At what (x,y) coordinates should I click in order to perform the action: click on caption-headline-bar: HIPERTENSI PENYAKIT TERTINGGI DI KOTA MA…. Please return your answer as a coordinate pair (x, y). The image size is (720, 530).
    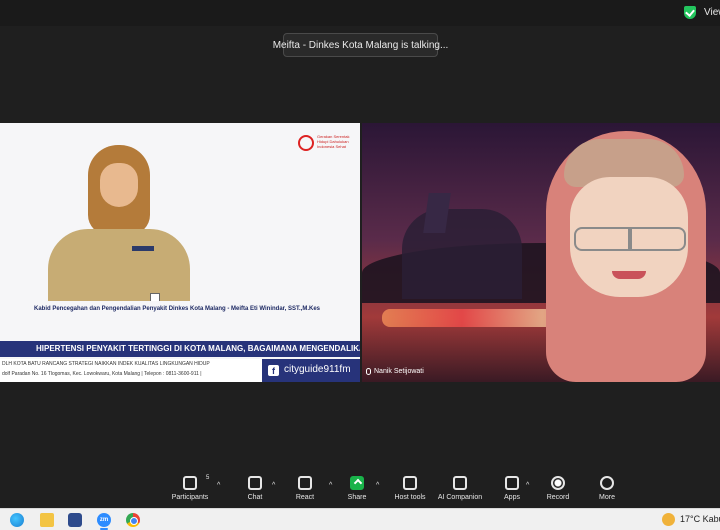
    Looking at the image, I should click on (180, 349).